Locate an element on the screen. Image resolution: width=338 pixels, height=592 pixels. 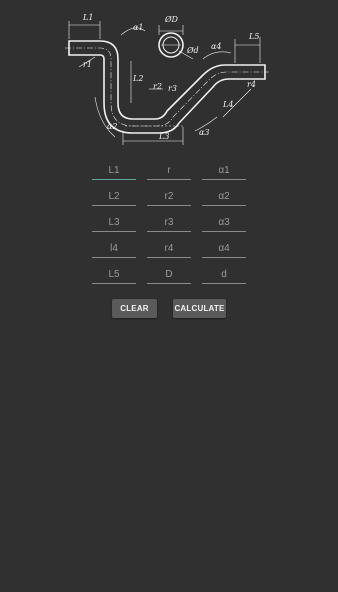
field-a1 is located at coordinates (224, 173).